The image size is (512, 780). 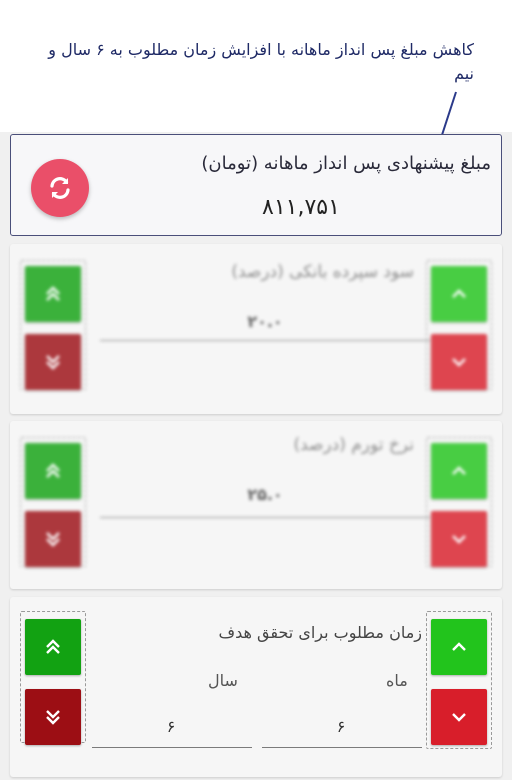 I want to click on month-decrease-button, so click(x=459, y=717).